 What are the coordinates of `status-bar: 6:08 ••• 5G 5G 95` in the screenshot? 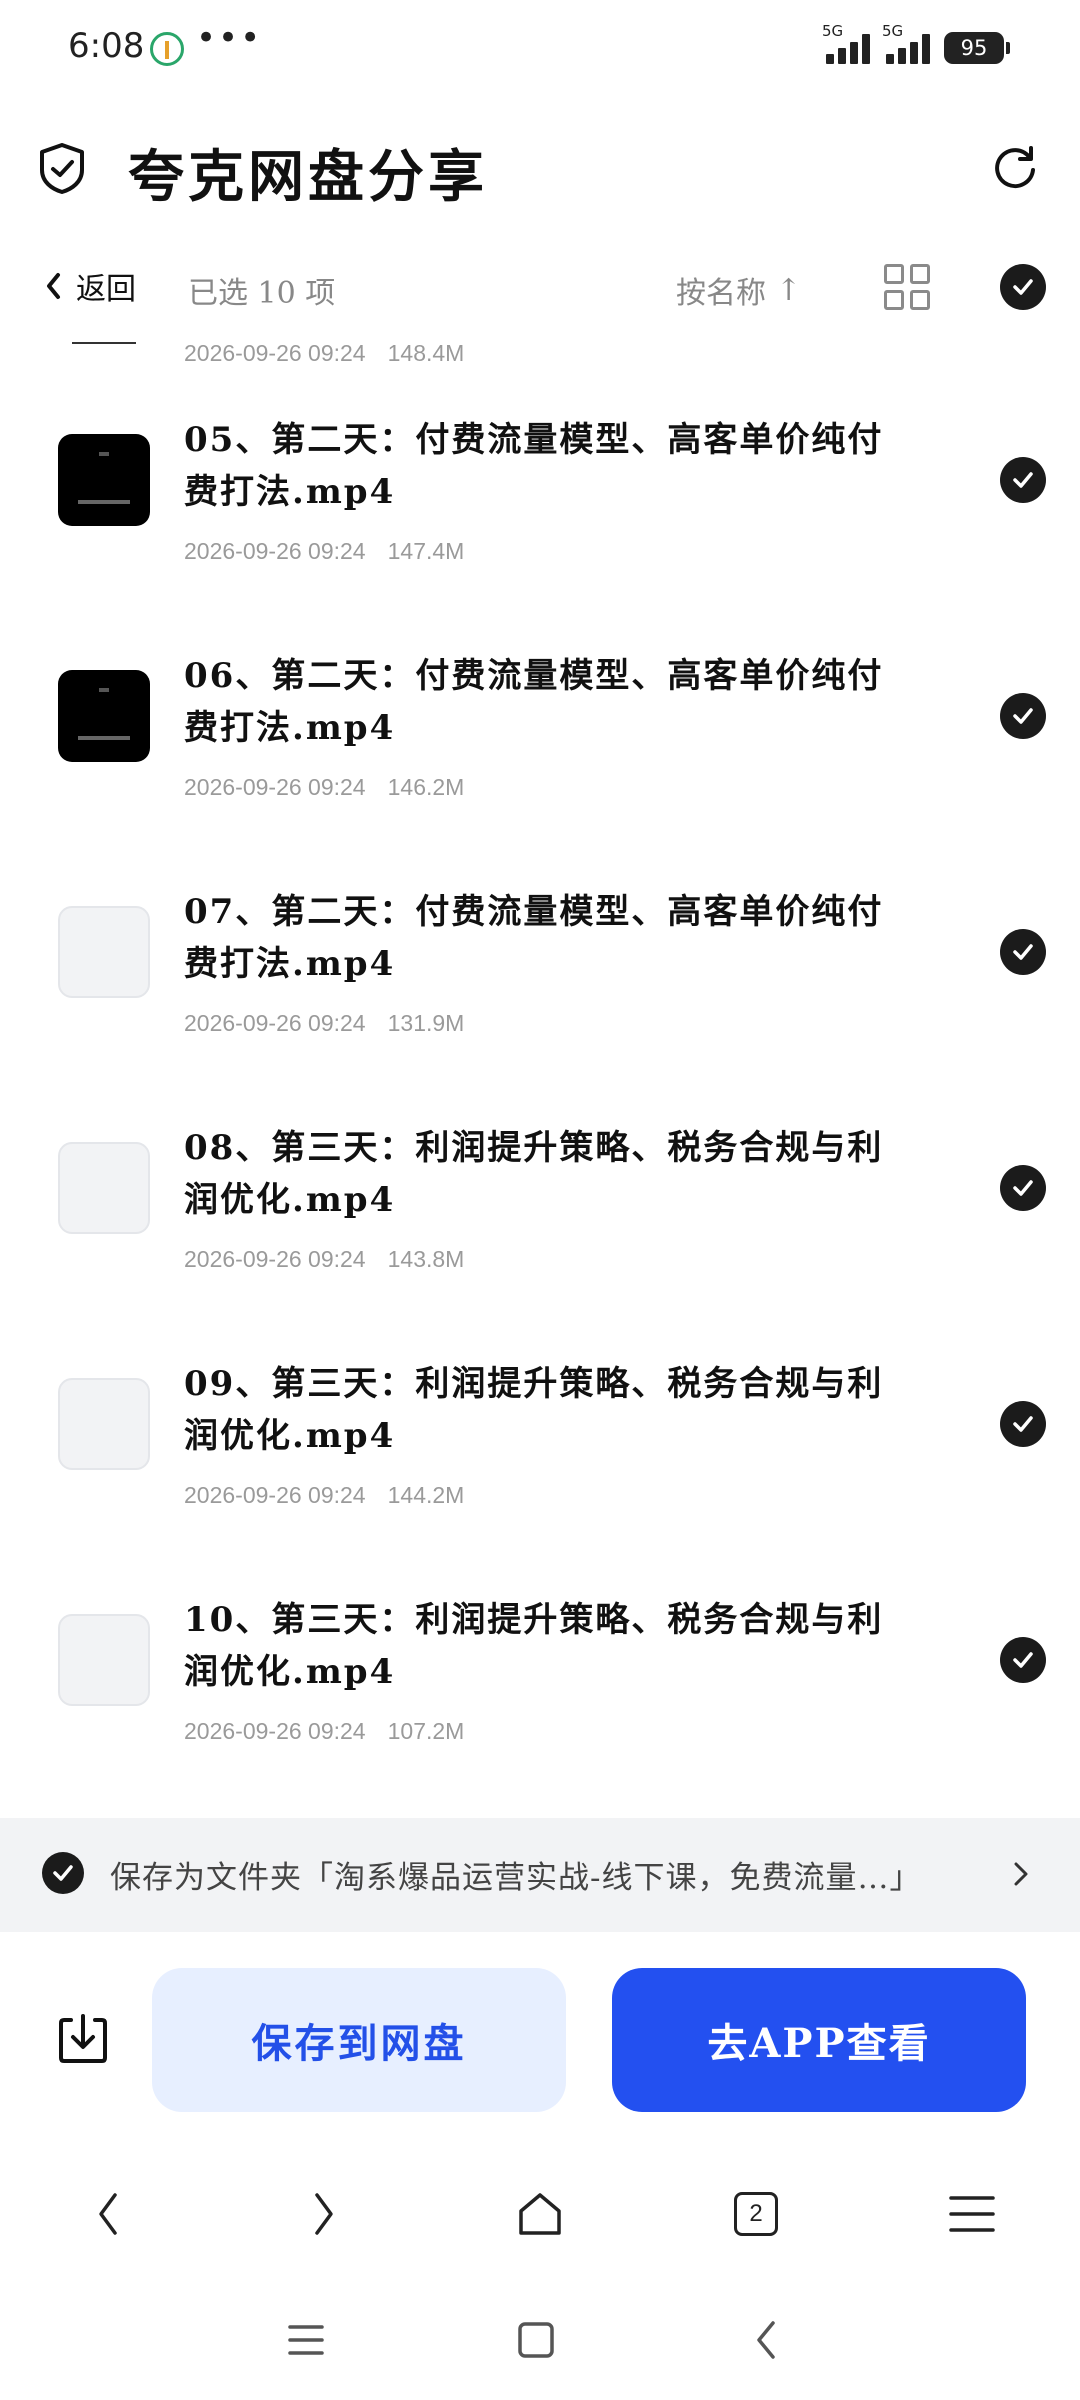 It's located at (540, 50).